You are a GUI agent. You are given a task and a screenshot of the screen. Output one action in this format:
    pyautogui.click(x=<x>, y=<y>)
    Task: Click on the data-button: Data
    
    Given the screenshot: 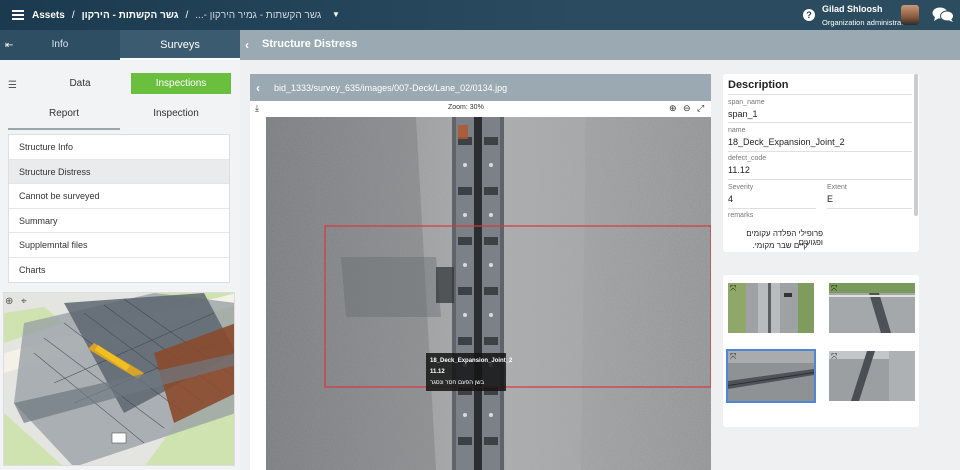 What is the action you would take?
    pyautogui.click(x=80, y=83)
    